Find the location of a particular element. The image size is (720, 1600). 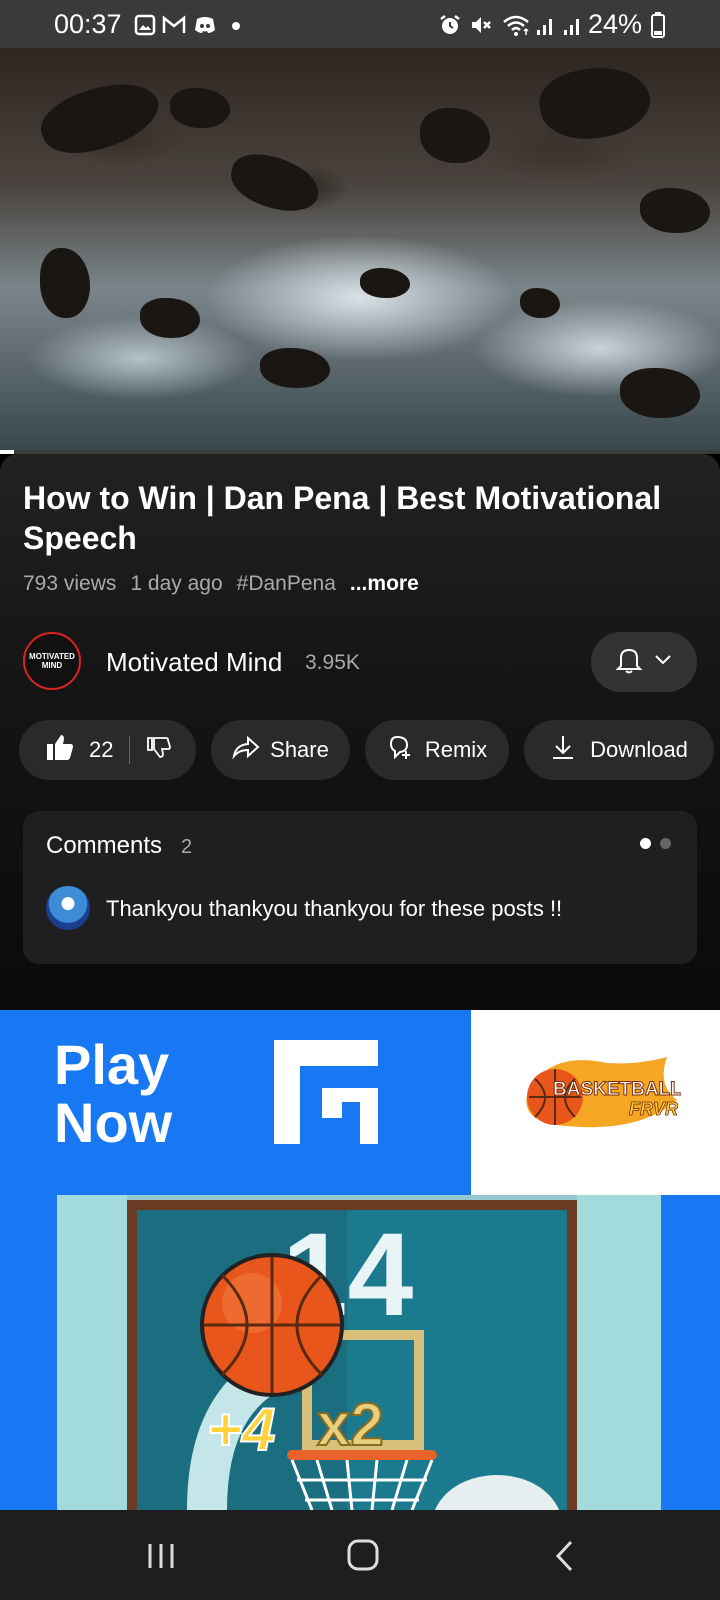

video-meta: 793 views 1 day ago #DanPena ...more is located at coordinates (221, 584).